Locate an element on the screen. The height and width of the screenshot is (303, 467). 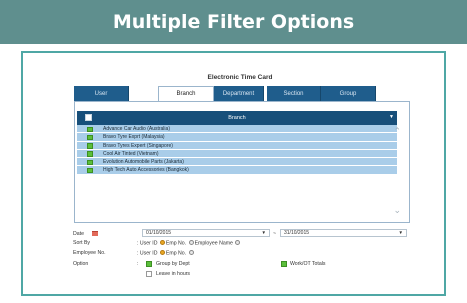
sort-caret-icon: ▼ is located at coordinates (391, 117).